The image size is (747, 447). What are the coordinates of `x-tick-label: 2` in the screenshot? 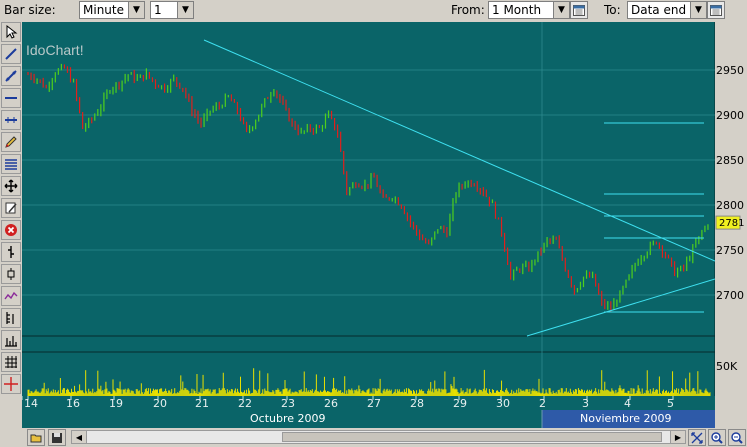 It's located at (542, 403).